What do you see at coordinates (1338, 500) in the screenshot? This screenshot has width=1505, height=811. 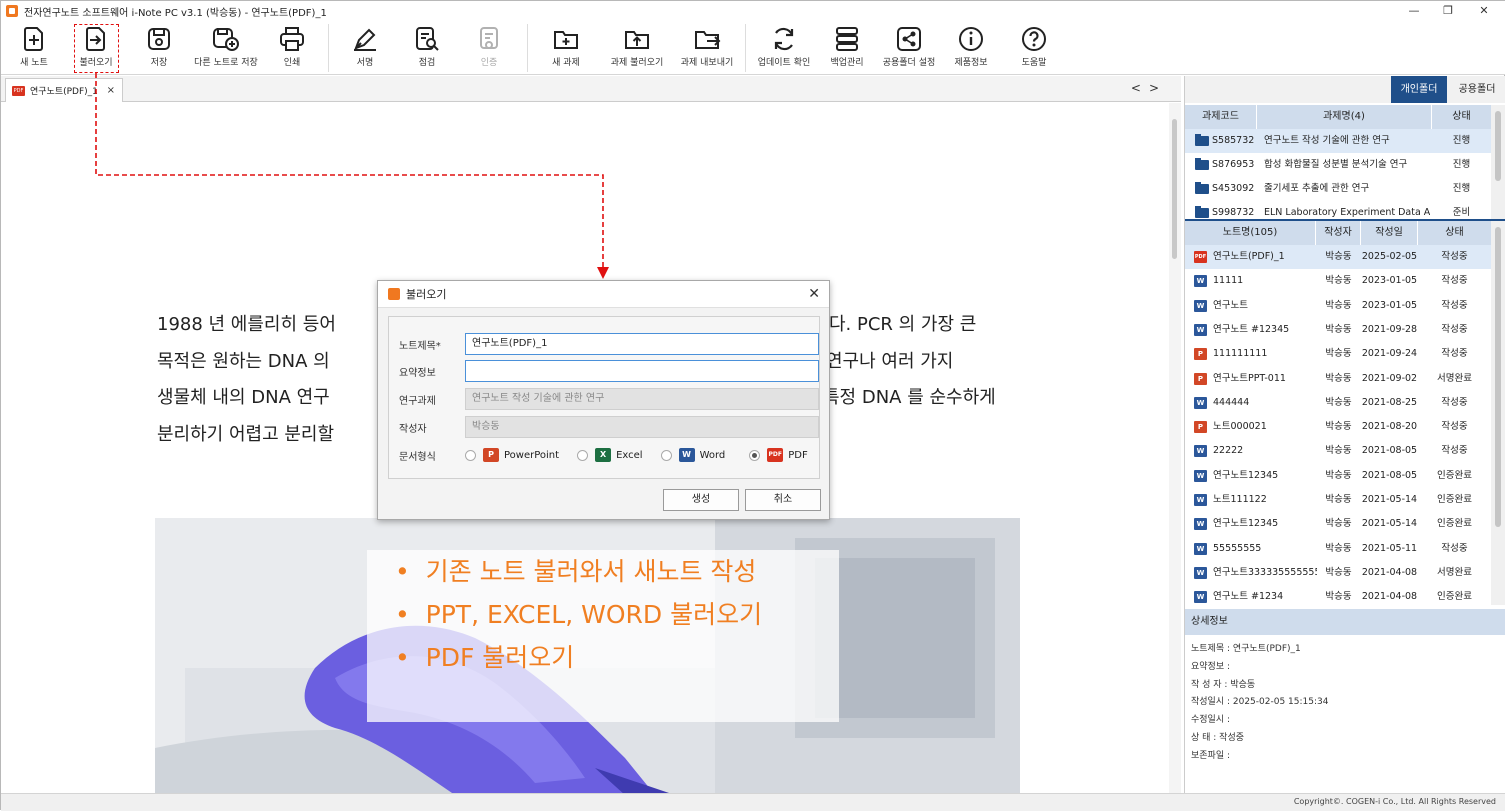 I see `note-row: W 노트111122 박승동 2021-05-14 인증완료` at bounding box center [1338, 500].